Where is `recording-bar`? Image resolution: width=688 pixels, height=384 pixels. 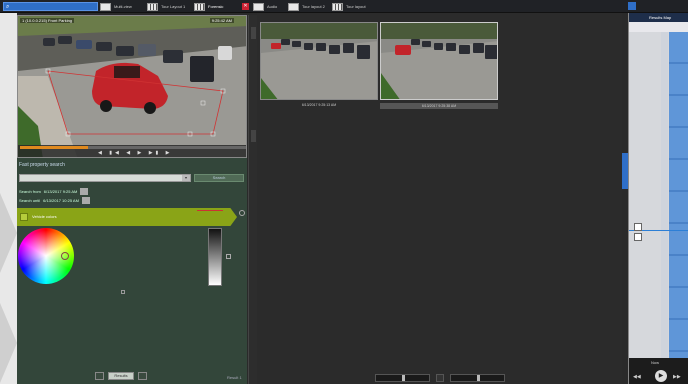
recording-bar is located at coordinates (678, 195).